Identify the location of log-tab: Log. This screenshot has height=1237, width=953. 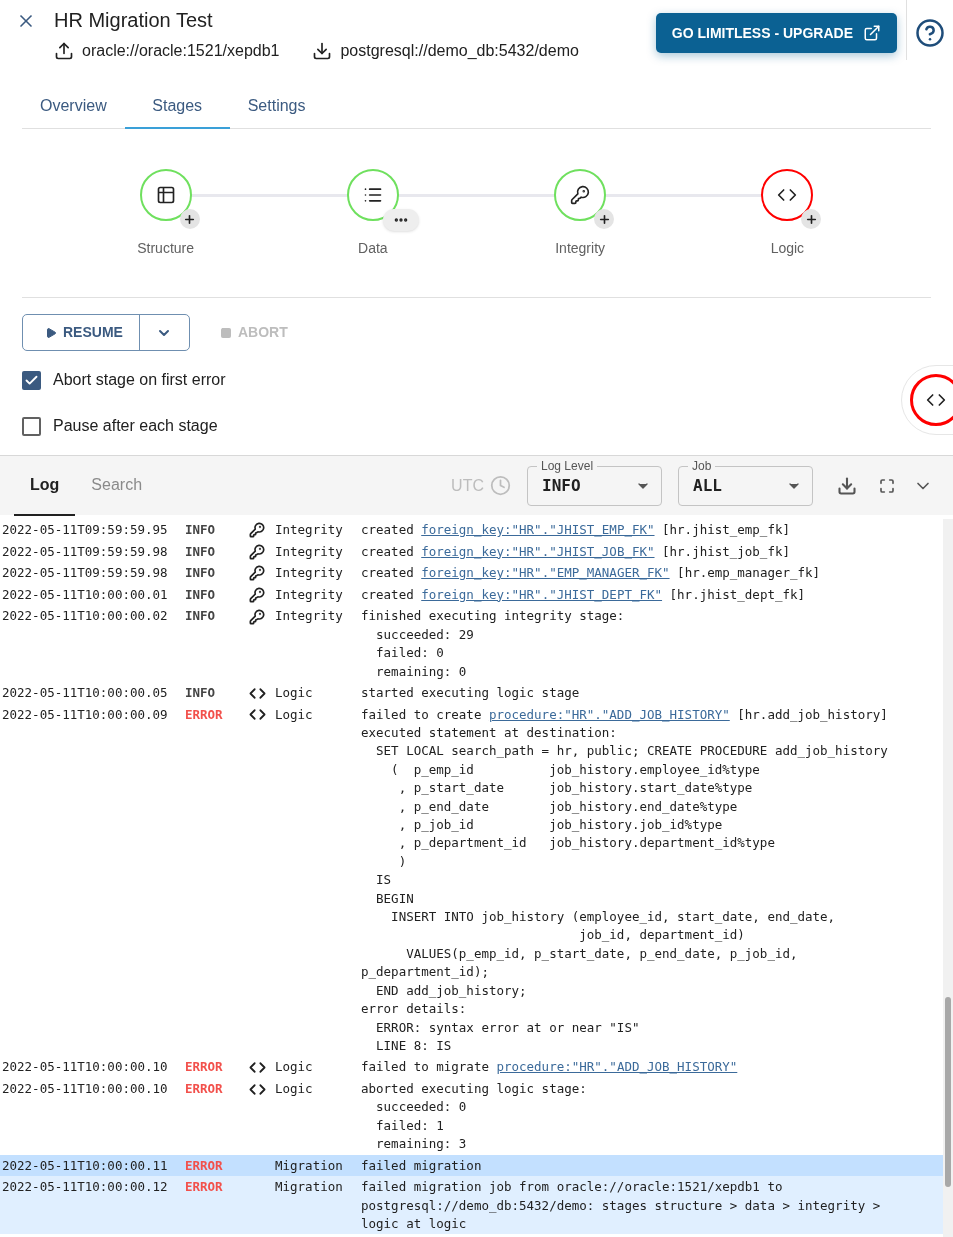
(45, 485).